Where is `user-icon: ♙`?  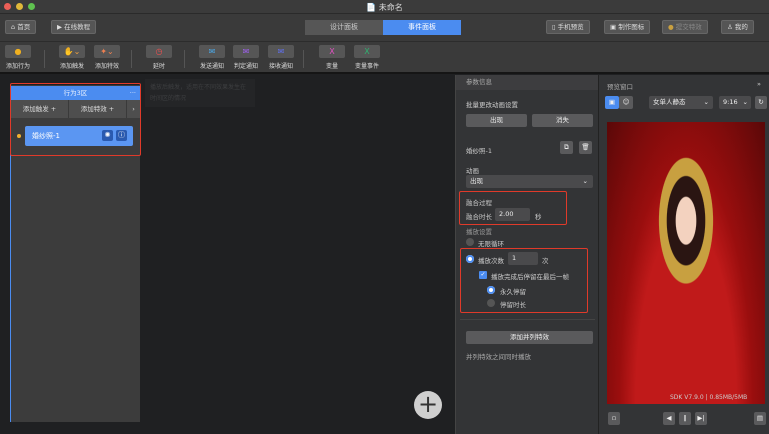
user-icon: ♙ is located at coordinates (730, 27).